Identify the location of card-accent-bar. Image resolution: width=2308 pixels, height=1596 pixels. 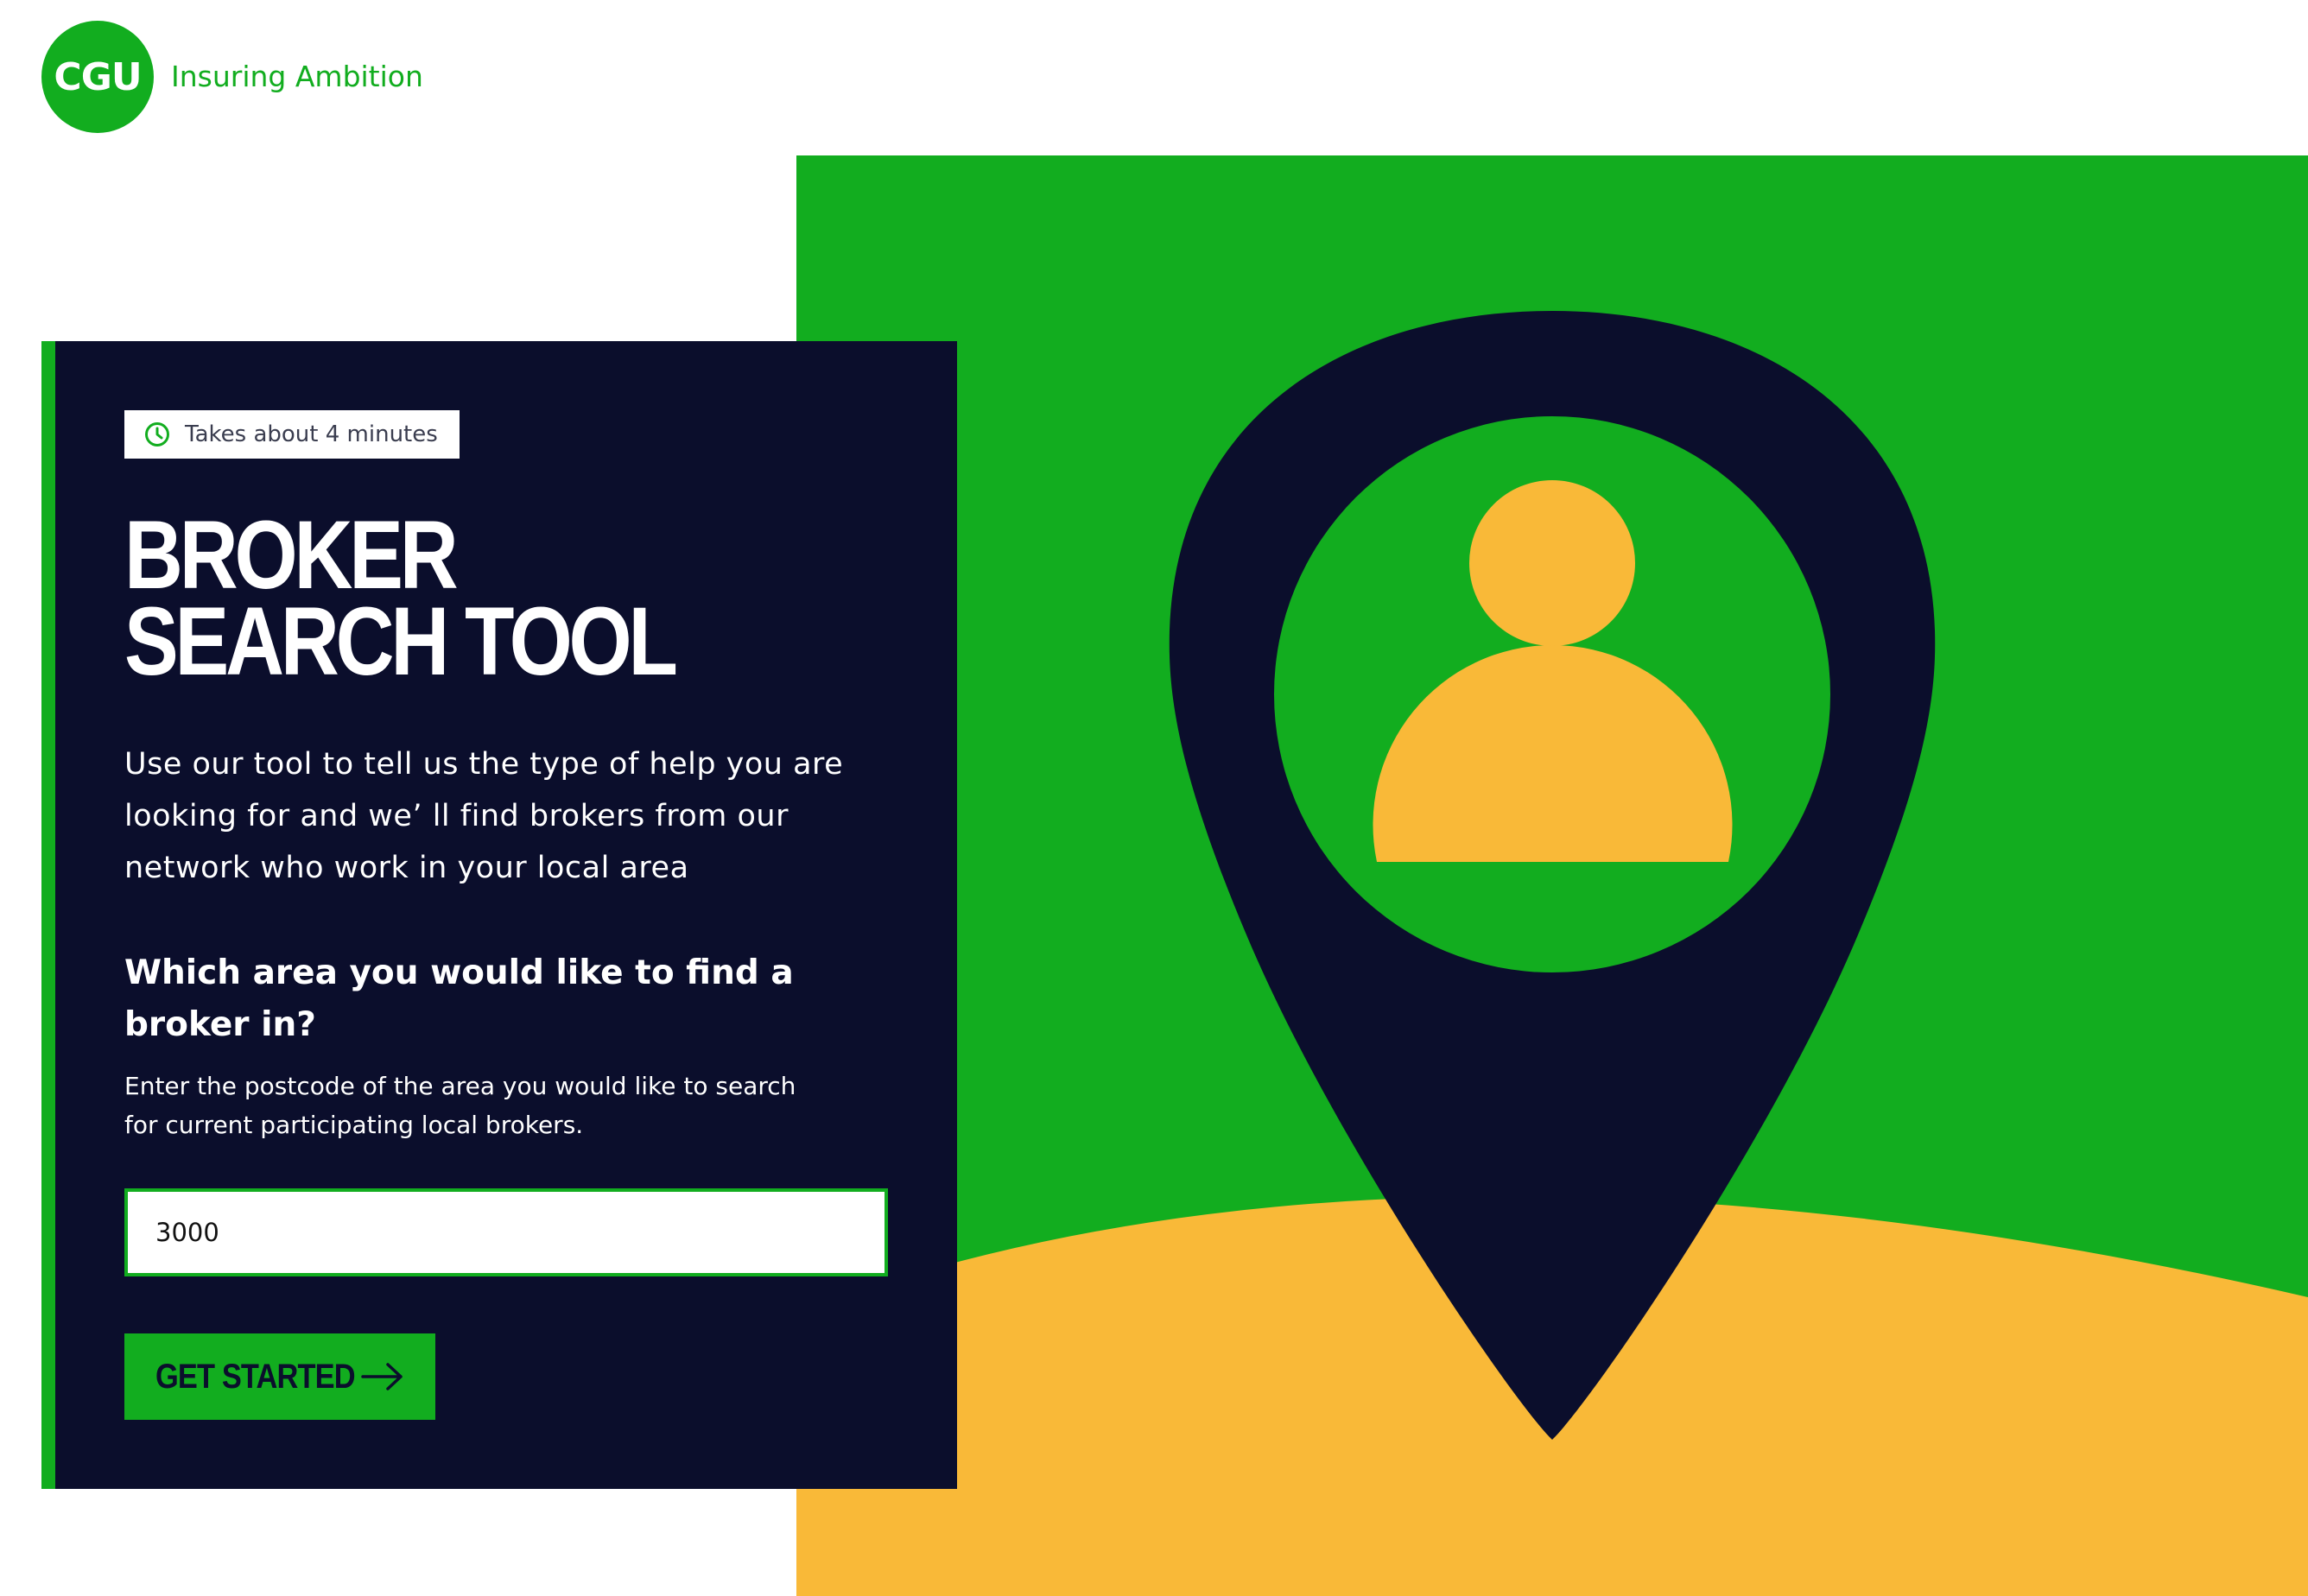
(48, 915).